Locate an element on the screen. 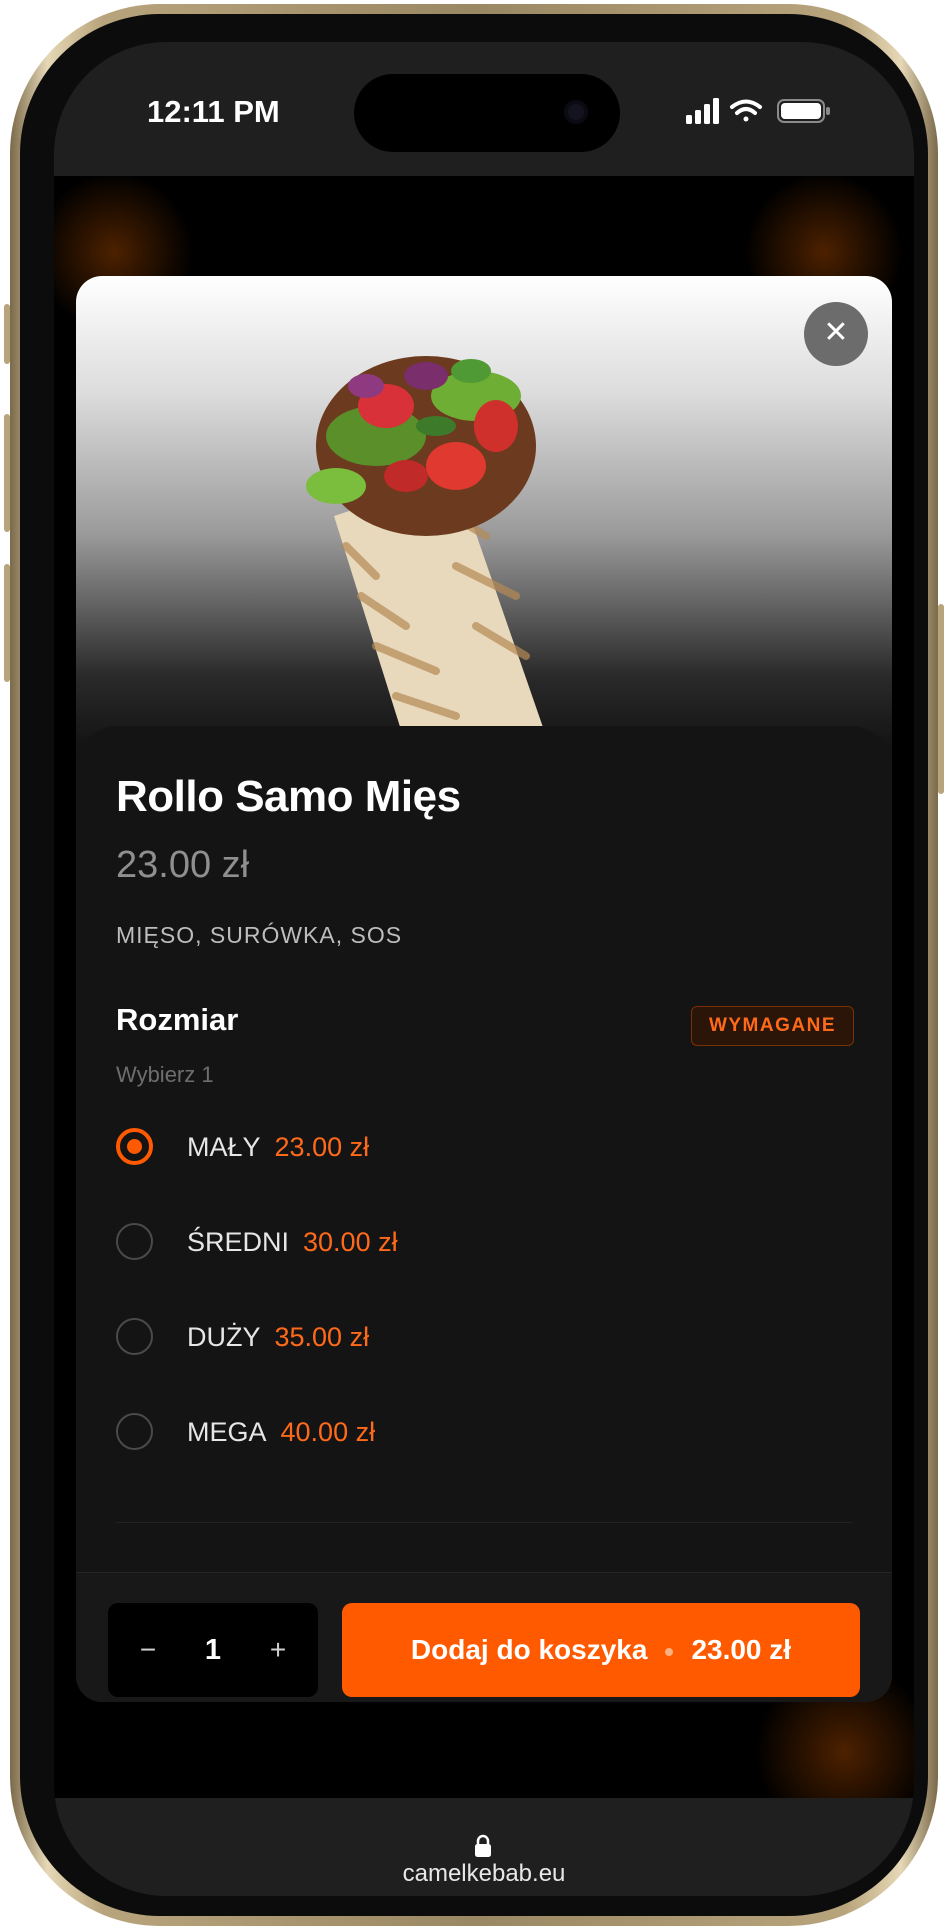 The image size is (948, 1930). add-to-cart-button: Dodaj do koszyka 23.00 zł is located at coordinates (601, 1650).